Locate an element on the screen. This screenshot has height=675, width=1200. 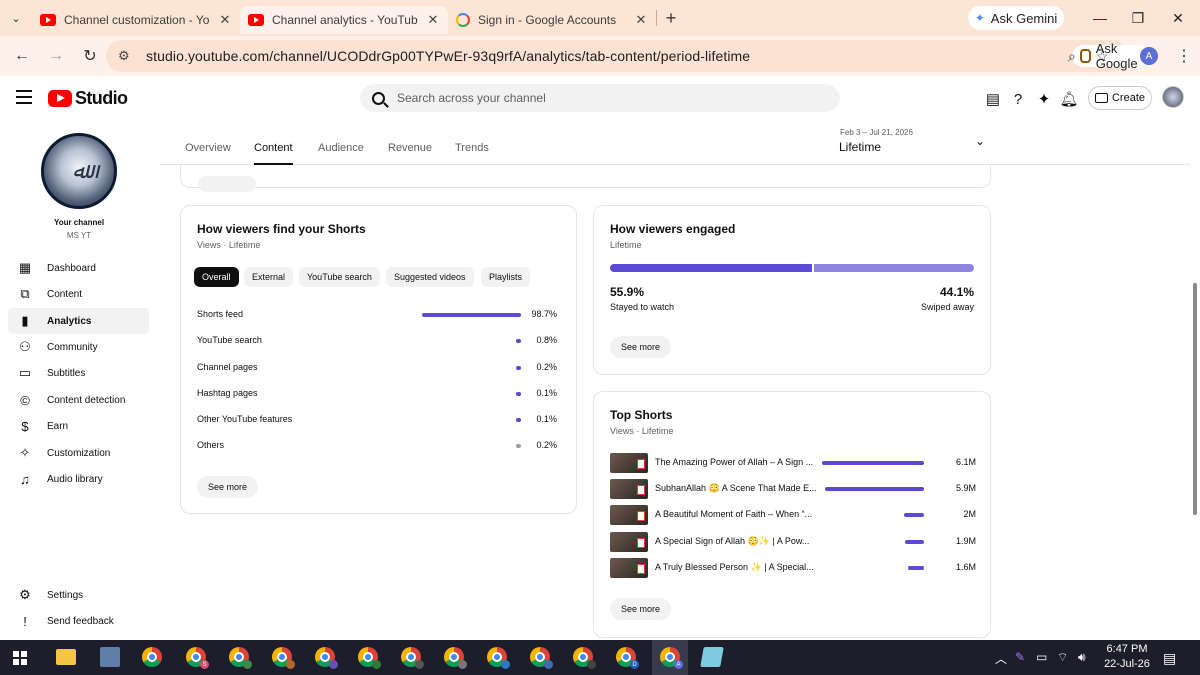
chip-overall: Overall is located at coordinates (216, 277).